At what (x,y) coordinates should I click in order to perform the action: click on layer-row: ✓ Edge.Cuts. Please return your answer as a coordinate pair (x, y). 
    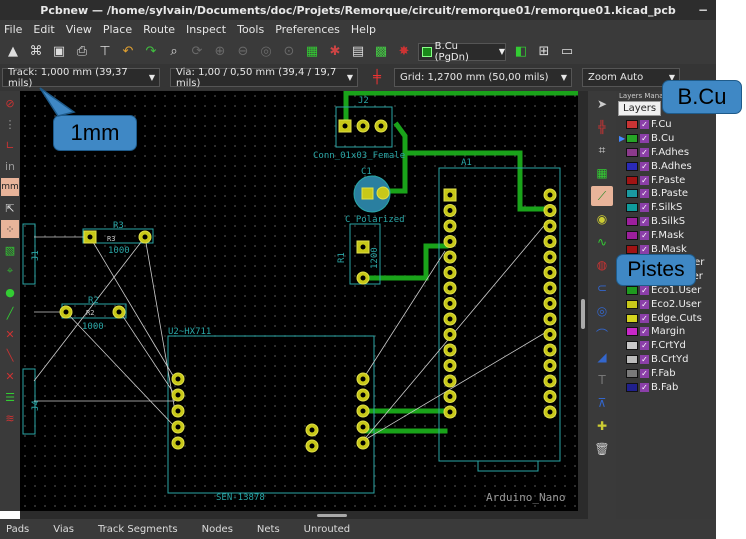
    Looking at the image, I should click on (666, 318).